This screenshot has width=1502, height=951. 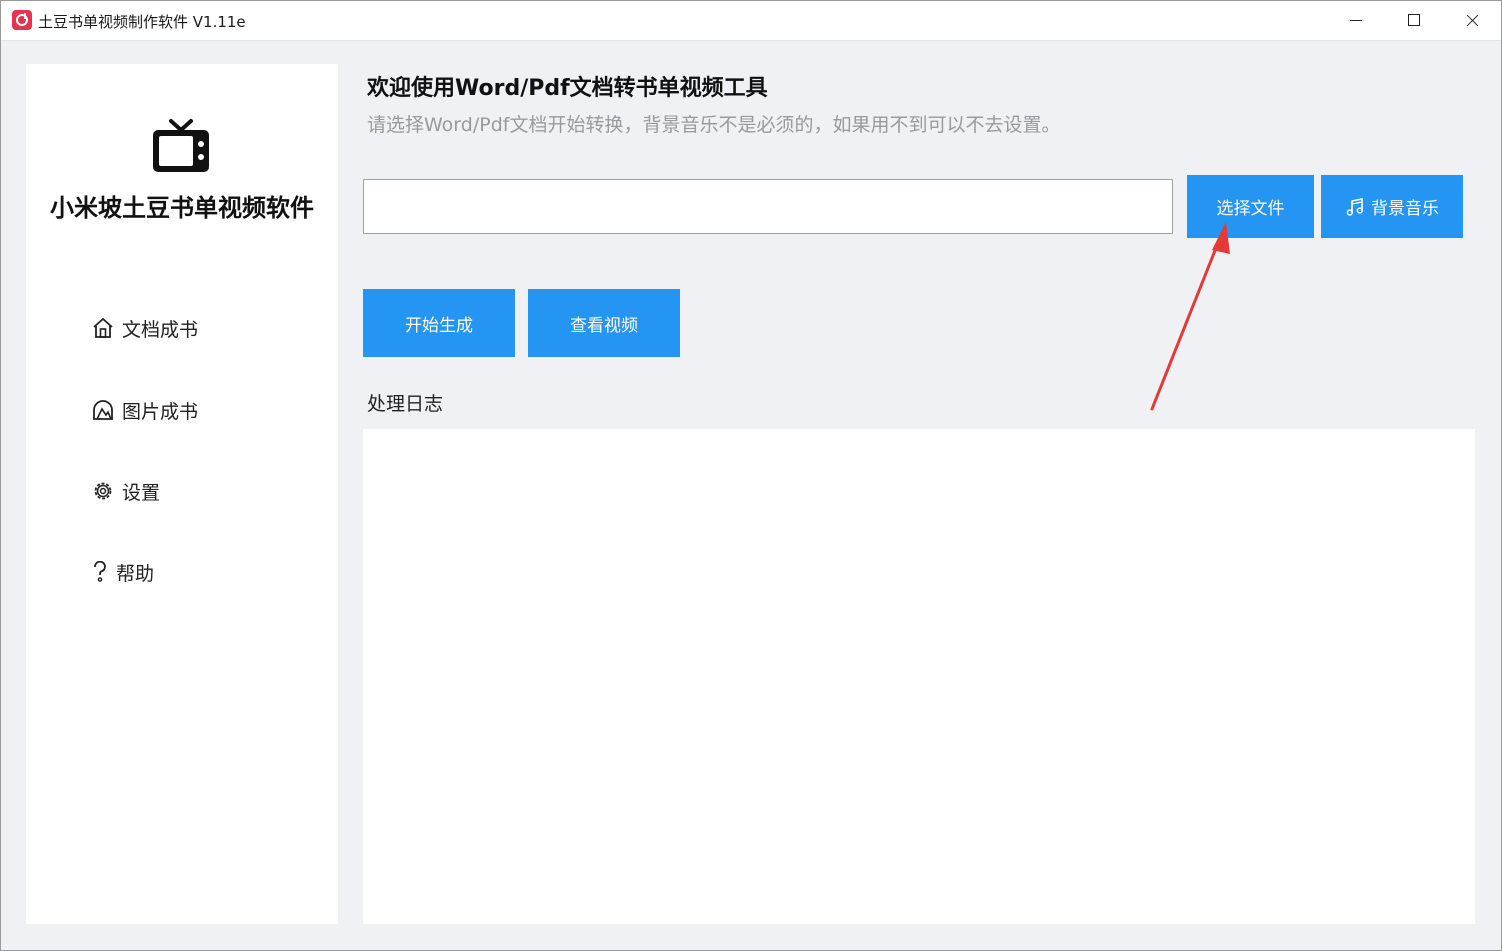 I want to click on sidebar-item-image-book: 图片成书, so click(x=145, y=410).